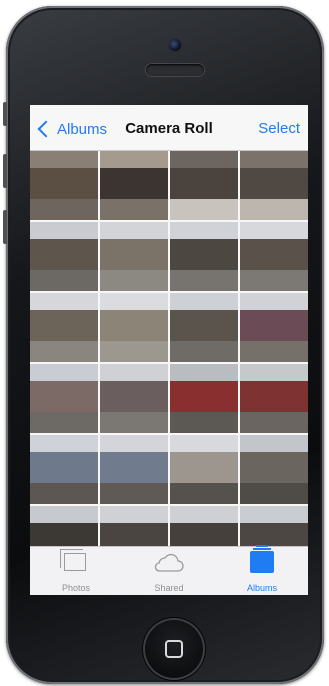 This screenshot has width=329, height=686. I want to click on tab-photos: Photos, so click(76, 571).